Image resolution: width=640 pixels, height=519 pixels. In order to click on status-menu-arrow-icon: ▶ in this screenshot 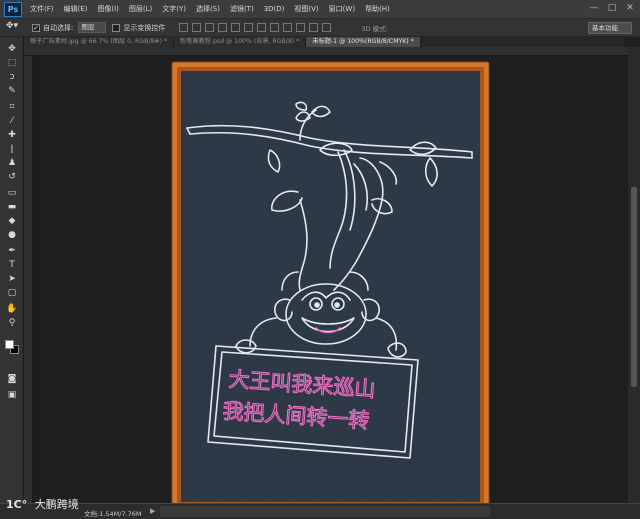, I will do `click(152, 511)`.